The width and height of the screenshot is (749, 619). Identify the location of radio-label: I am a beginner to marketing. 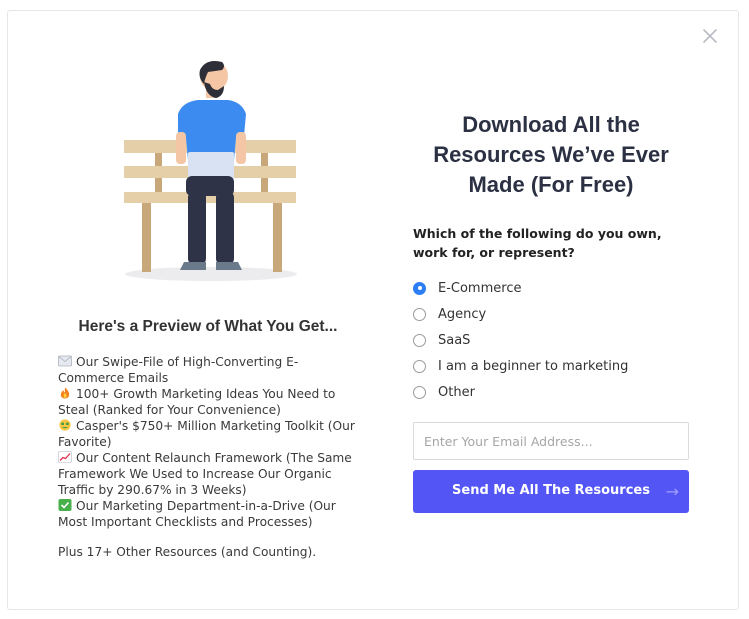
(533, 366).